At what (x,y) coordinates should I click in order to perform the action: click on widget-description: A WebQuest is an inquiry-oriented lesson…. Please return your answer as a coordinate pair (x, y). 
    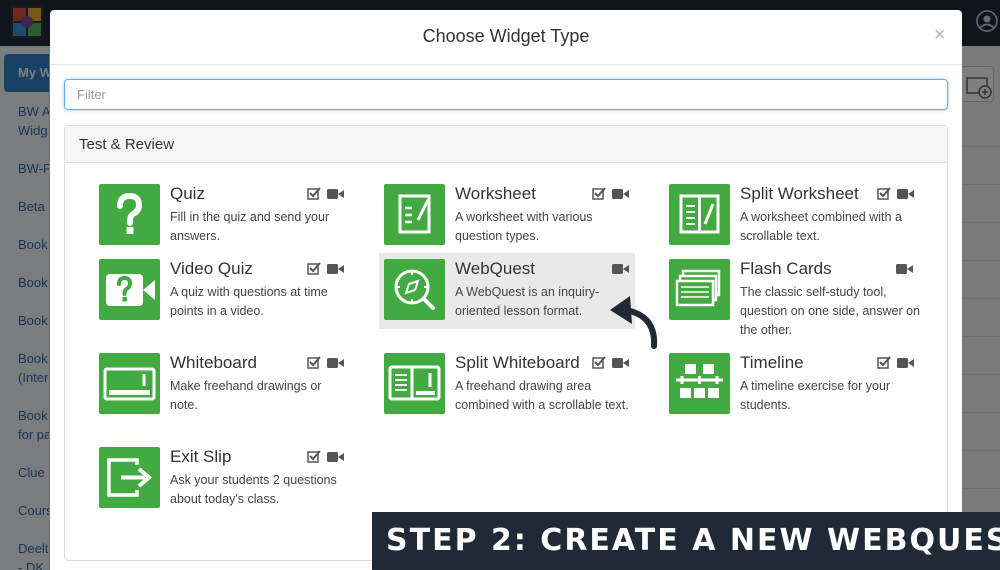
    Looking at the image, I should click on (527, 301).